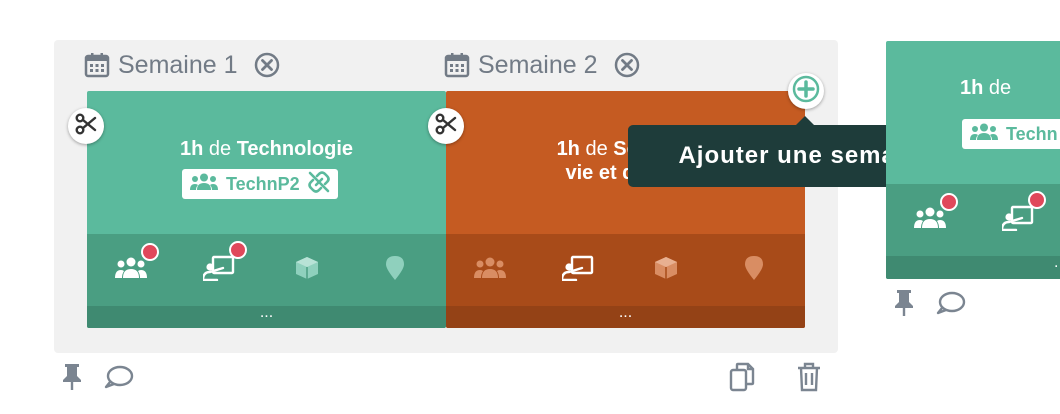  I want to click on class-tag-label: Techn, so click(1032, 133).